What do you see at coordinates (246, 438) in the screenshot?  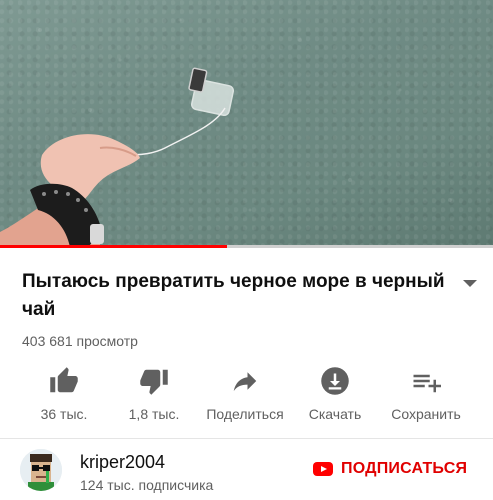 I see `divider` at bounding box center [246, 438].